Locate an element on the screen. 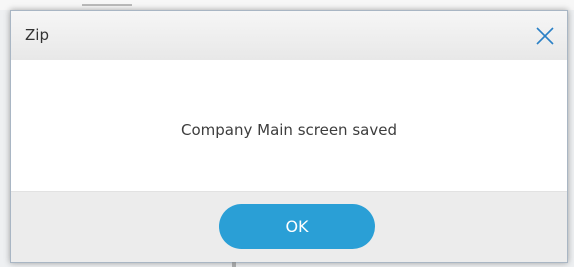 Image resolution: width=574 pixels, height=267 pixels. dialog-message: Company Main screen saved is located at coordinates (289, 130).